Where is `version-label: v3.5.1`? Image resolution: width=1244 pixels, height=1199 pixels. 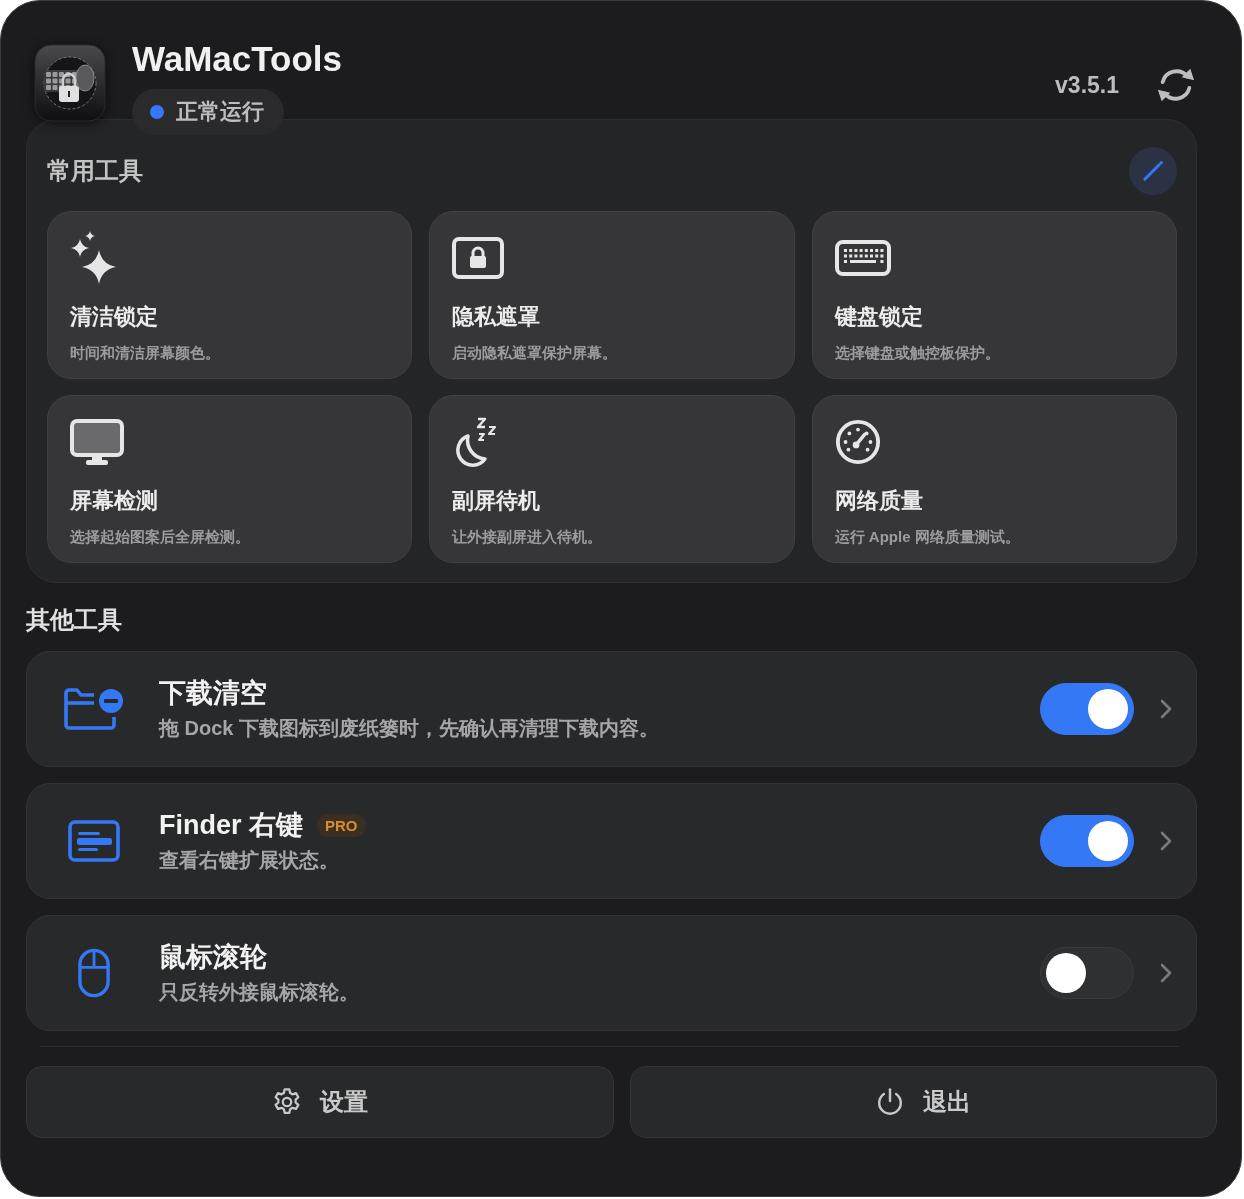 version-label: v3.5.1 is located at coordinates (1087, 85).